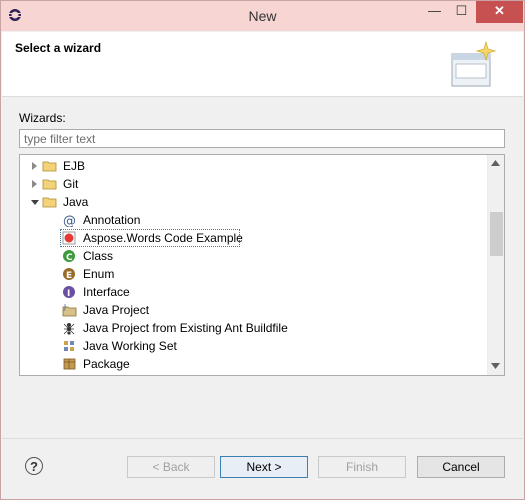  Describe the element at coordinates (254, 310) in the screenshot. I see `tree-item-java-project: J Java Project` at that location.